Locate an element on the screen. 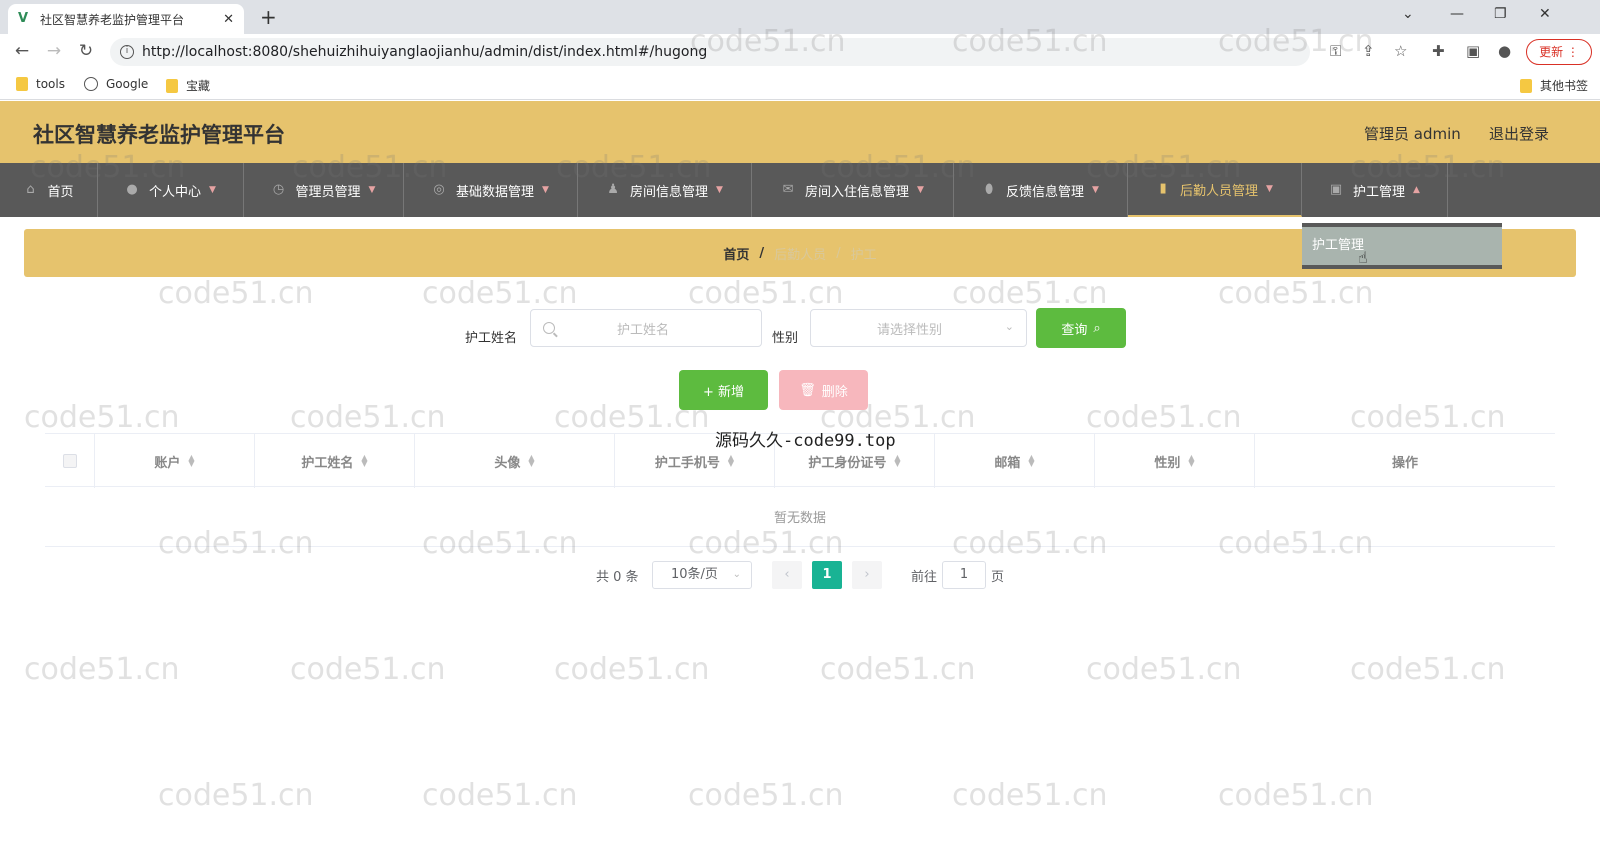  nav-admin-management: ◷ 管理员管理 ▼ is located at coordinates (324, 190).